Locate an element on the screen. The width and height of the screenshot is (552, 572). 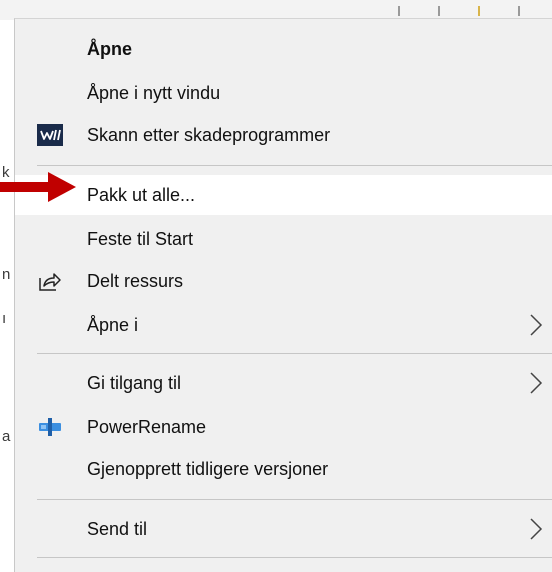
menu-item-restore-previous-versions: Gjenopprett tidligere versjoner is located at coordinates (283, 469).